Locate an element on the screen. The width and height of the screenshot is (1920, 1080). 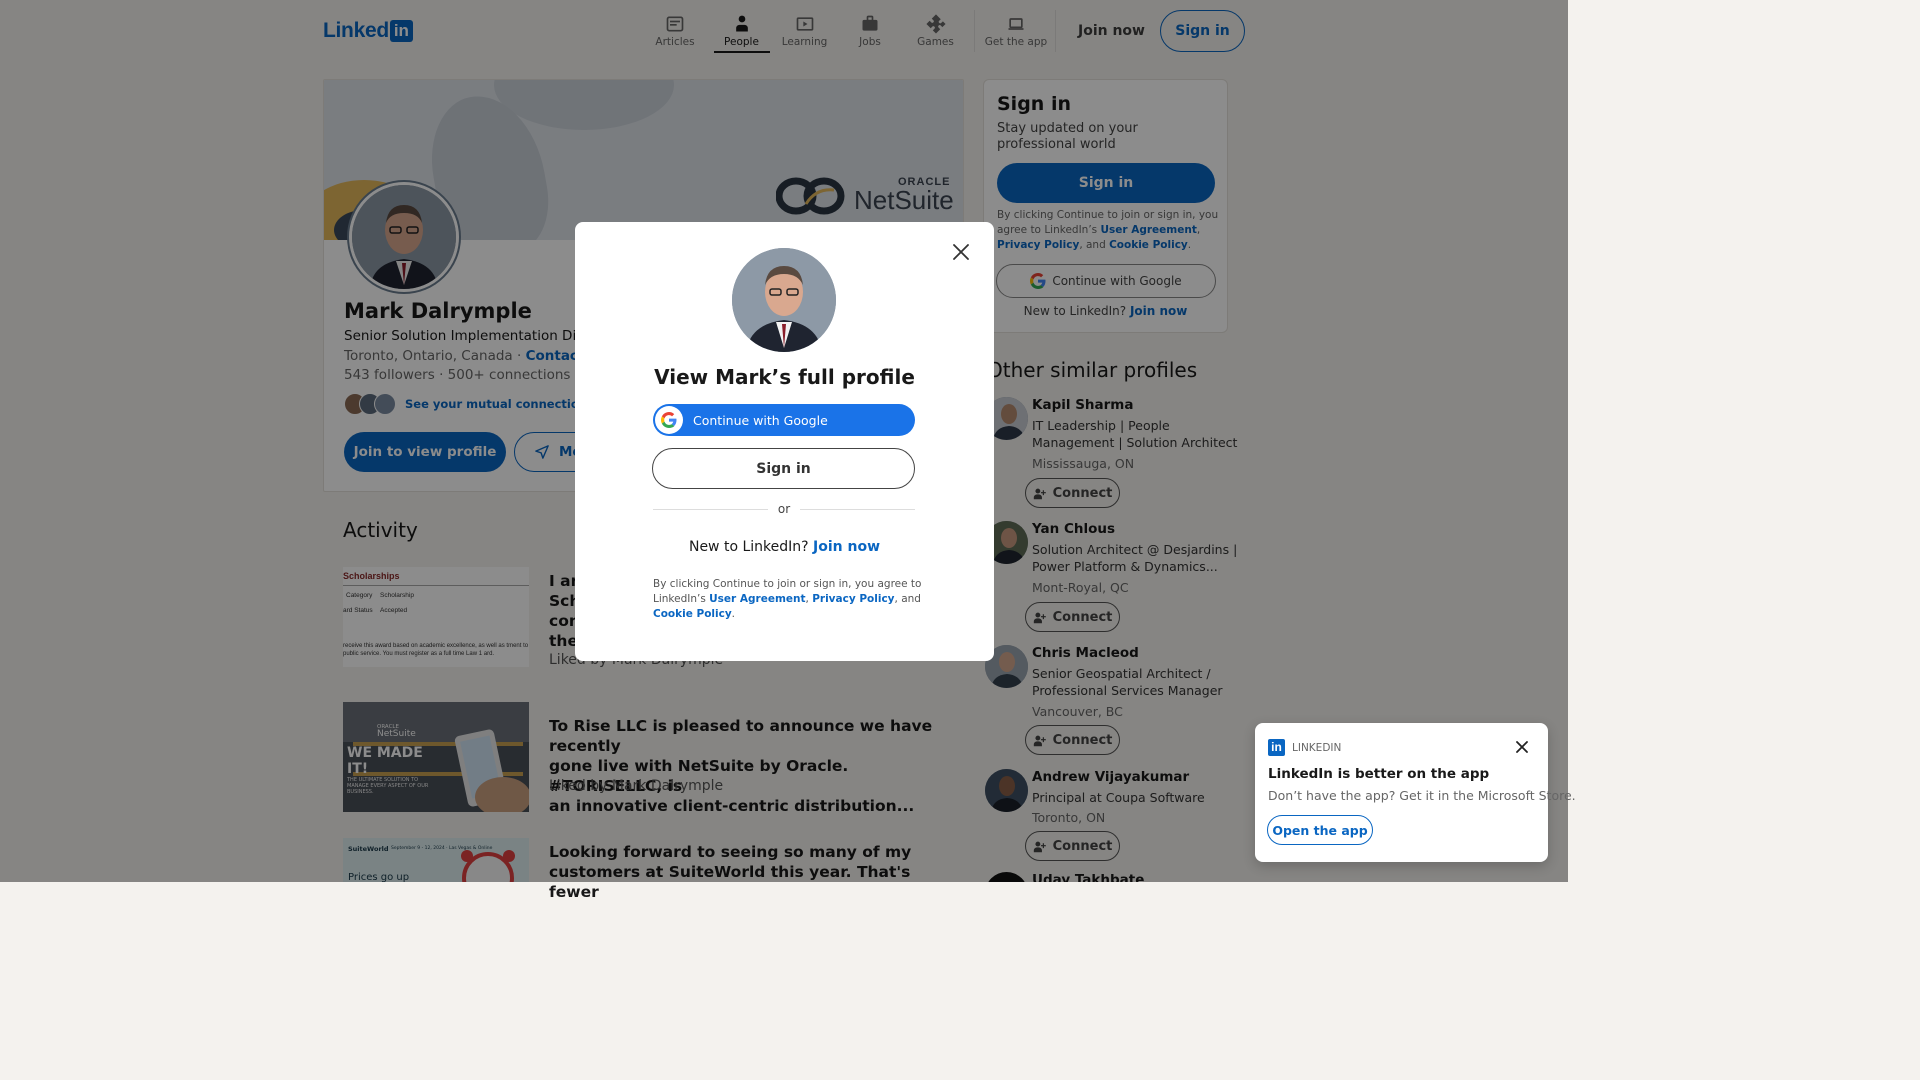
legal-text: , and is located at coordinates (907, 599).